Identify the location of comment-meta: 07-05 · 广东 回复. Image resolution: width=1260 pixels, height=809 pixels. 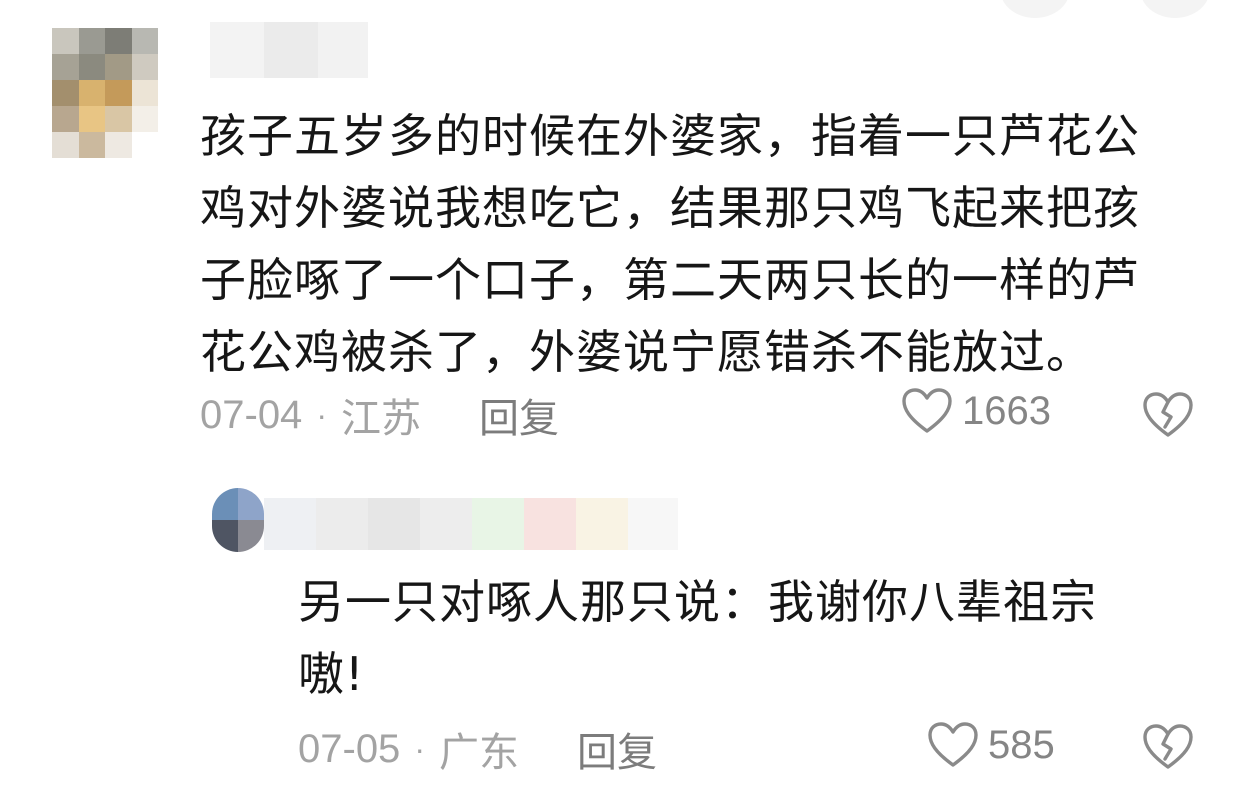
(477, 749).